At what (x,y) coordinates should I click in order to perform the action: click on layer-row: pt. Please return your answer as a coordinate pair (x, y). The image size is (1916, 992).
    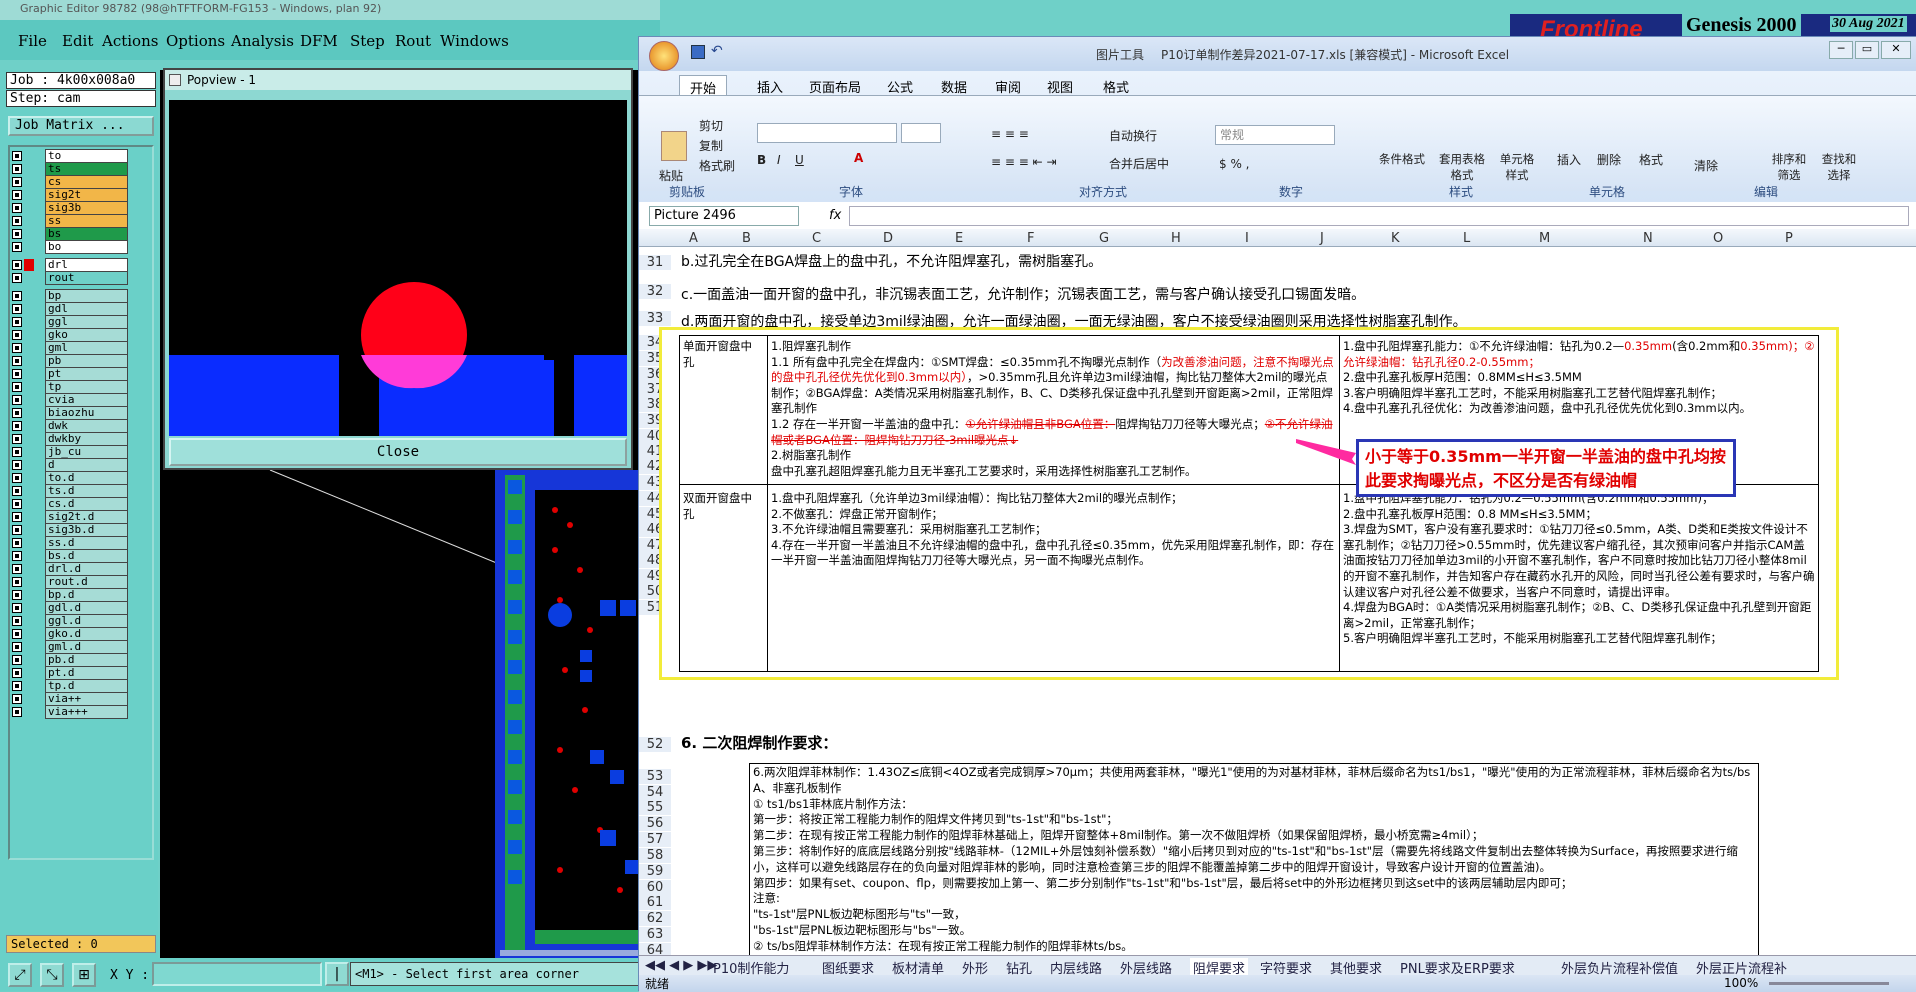
    Looking at the image, I should click on (70, 374).